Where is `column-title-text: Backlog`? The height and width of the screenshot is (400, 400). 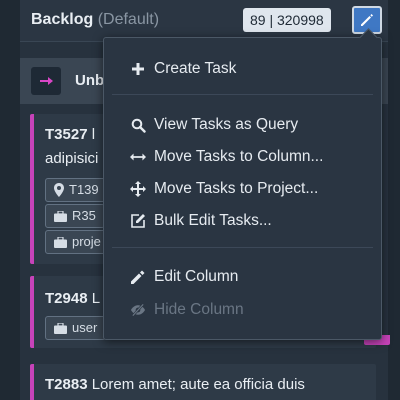
column-title-text: Backlog is located at coordinates (62, 19).